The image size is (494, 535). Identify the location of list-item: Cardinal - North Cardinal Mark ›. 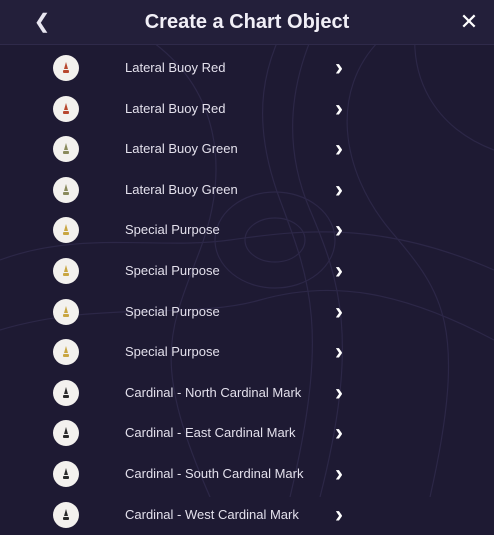
(247, 393).